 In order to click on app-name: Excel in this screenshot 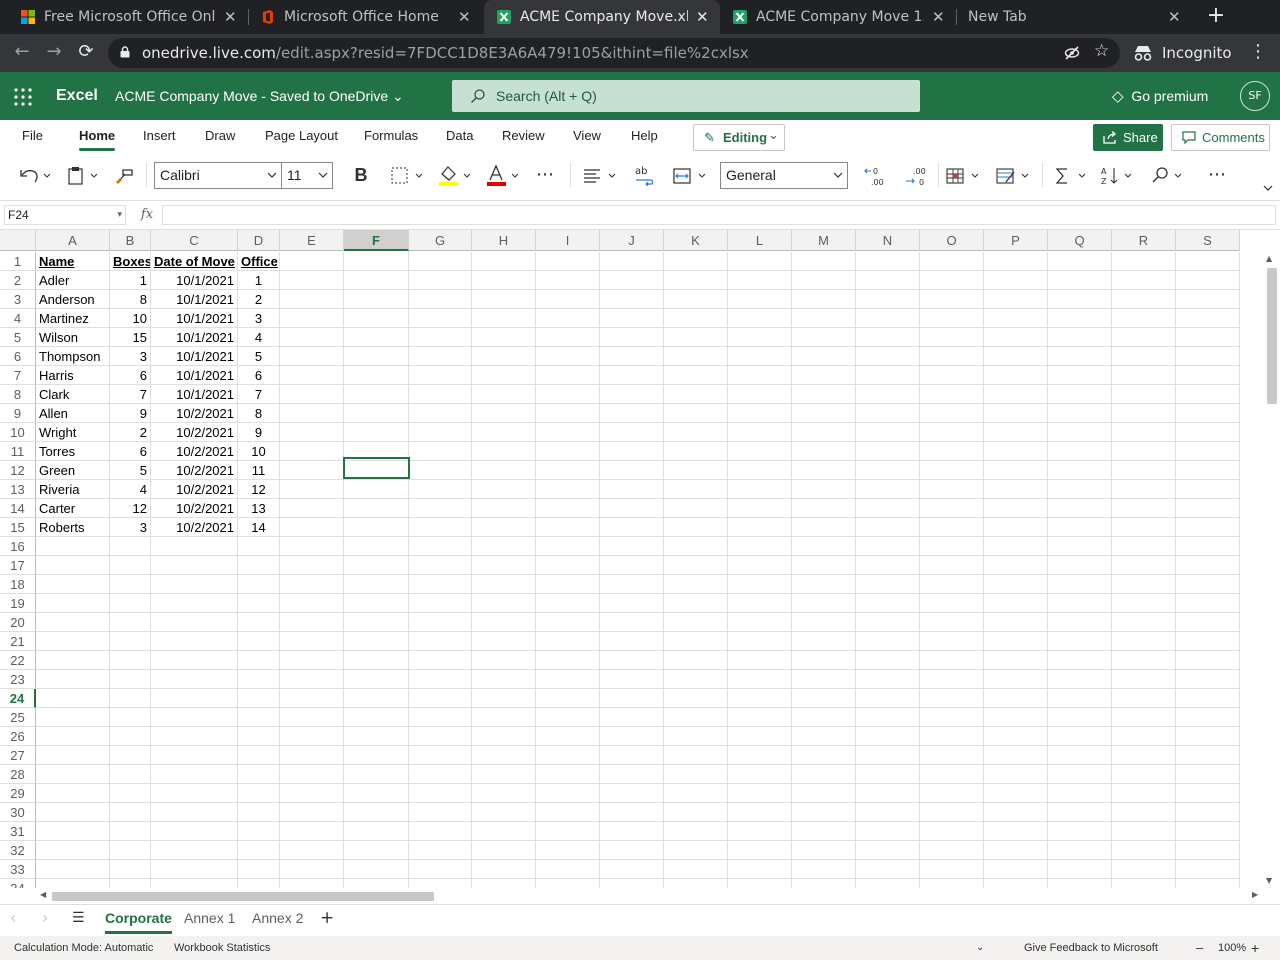, I will do `click(77, 96)`.